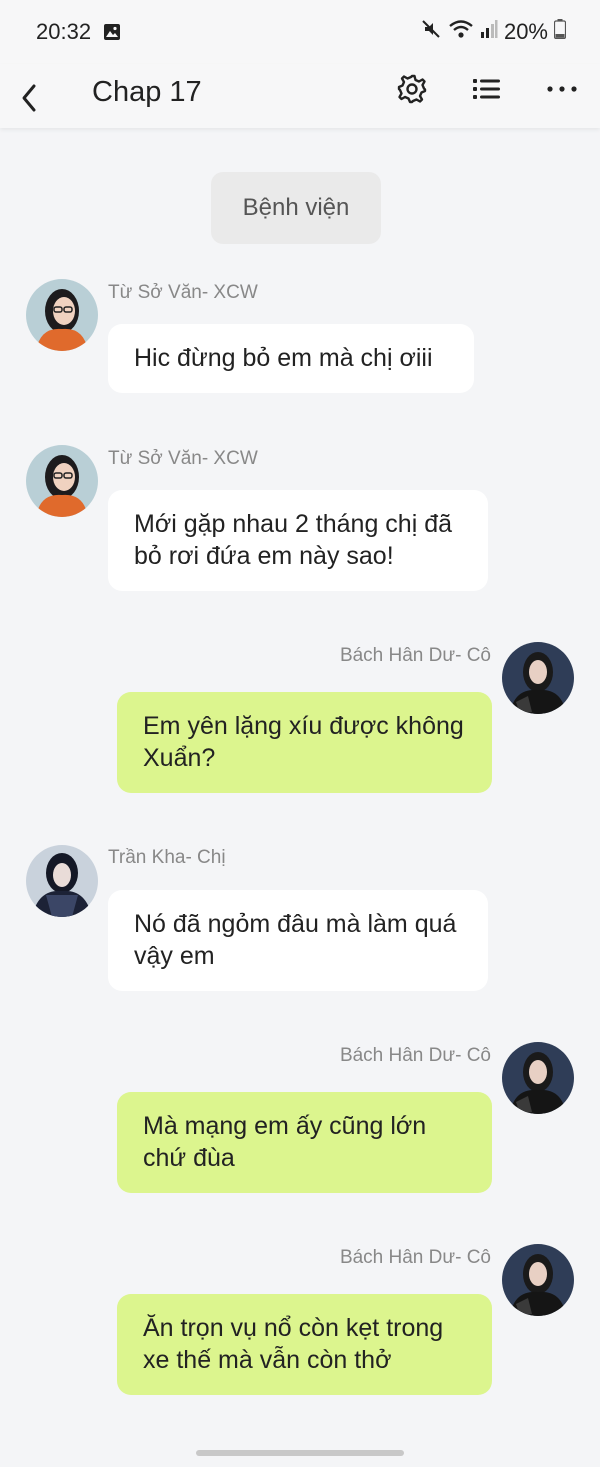  Describe the element at coordinates (112, 34) in the screenshot. I see `gallery-icon` at that location.